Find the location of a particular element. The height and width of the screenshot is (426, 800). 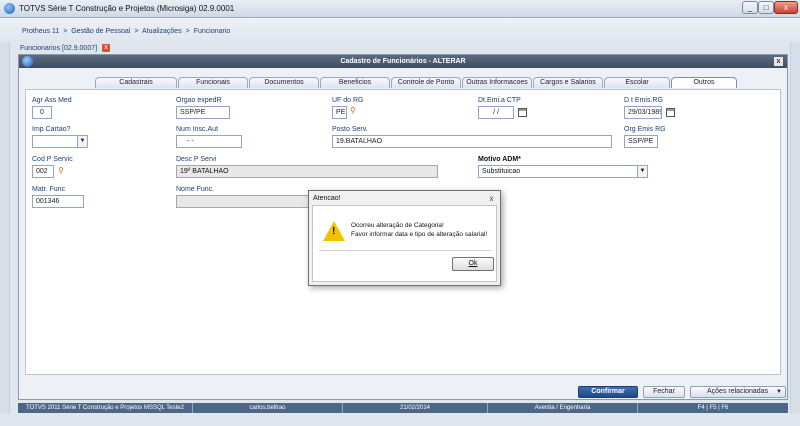

bottom-strip is located at coordinates (400, 420).